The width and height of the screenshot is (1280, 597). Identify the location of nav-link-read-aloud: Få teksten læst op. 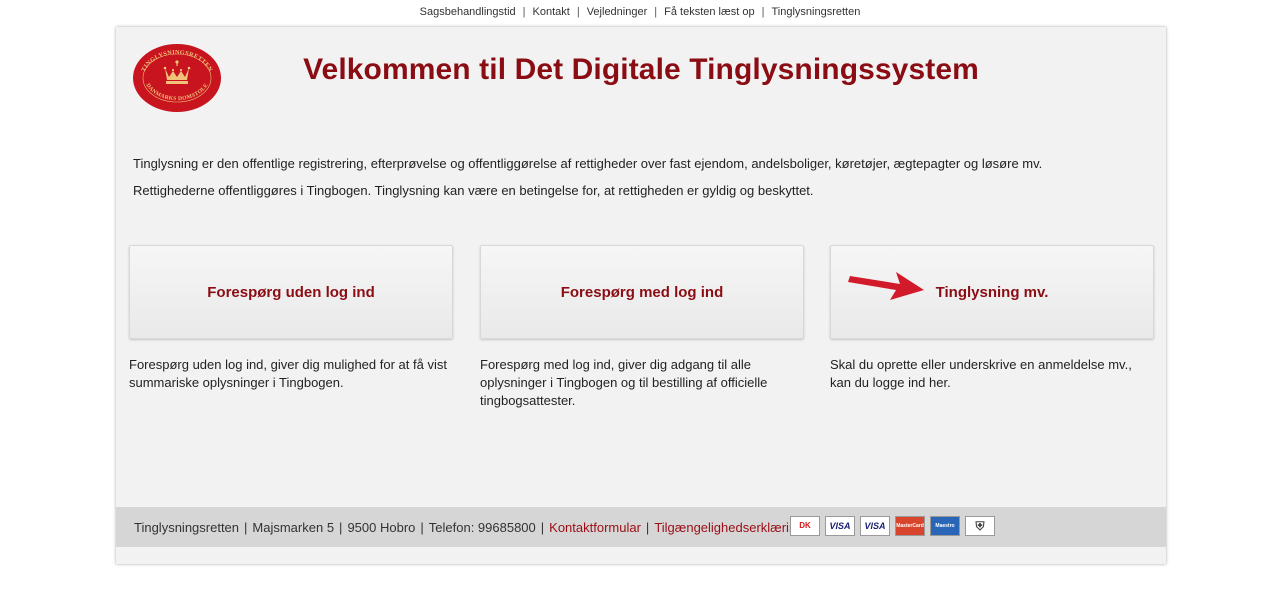
(709, 12).